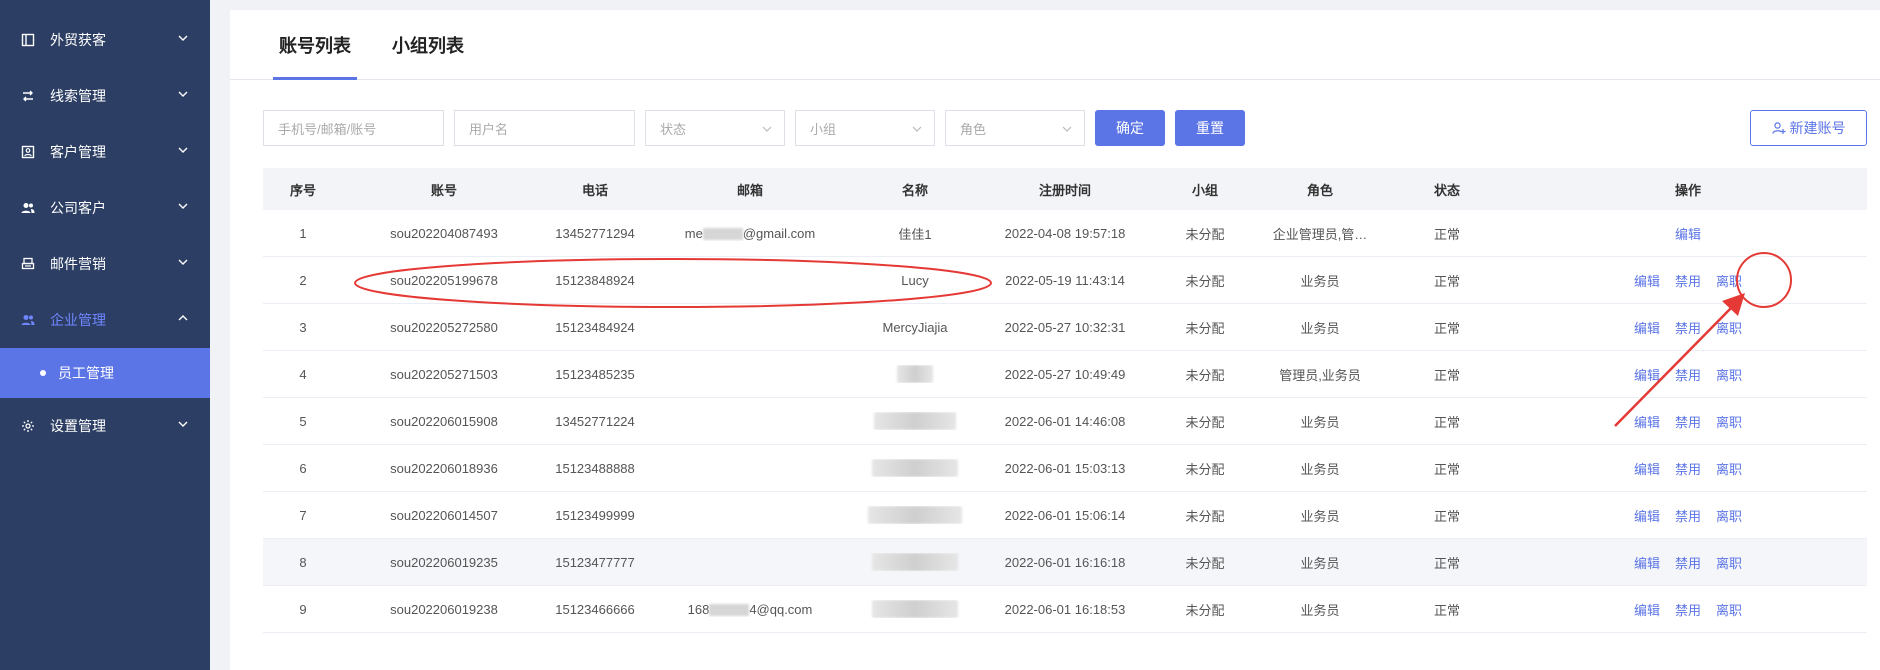 This screenshot has width=1880, height=670. Describe the element at coordinates (444, 468) in the screenshot. I see `cell-account: sou202206018936` at that location.